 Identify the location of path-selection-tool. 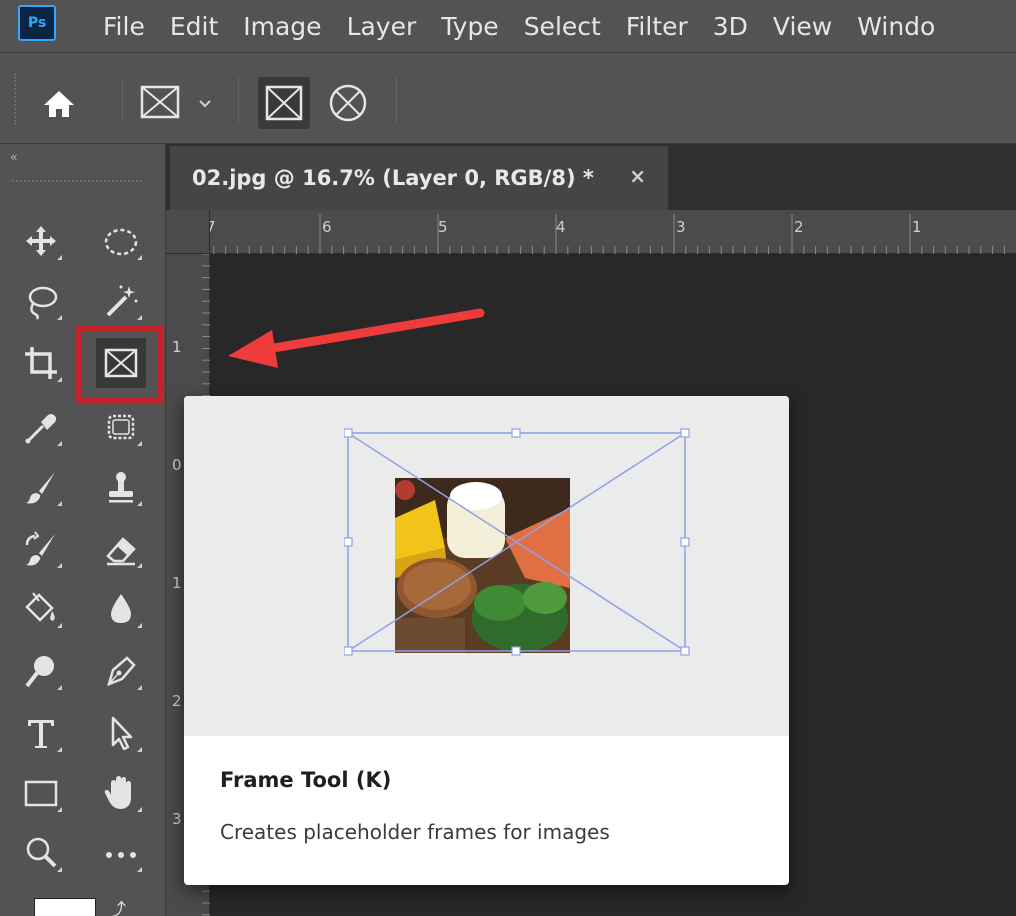
(121, 733).